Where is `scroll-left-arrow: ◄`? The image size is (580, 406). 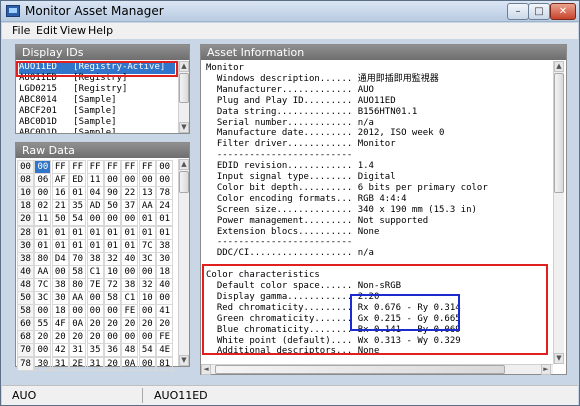 scroll-left-arrow: ◄ is located at coordinates (206, 369).